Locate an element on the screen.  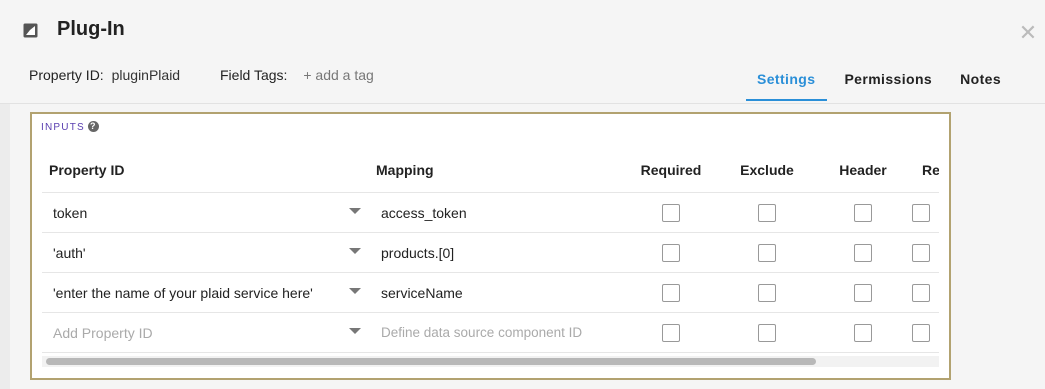
property-id-value: 'auth' is located at coordinates (69, 252).